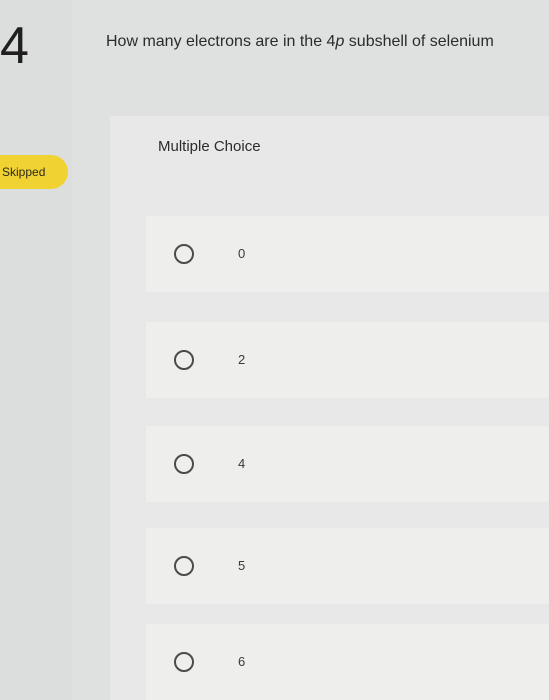 This screenshot has width=549, height=700. What do you see at coordinates (242, 253) in the screenshot?
I see `option-label: 0` at bounding box center [242, 253].